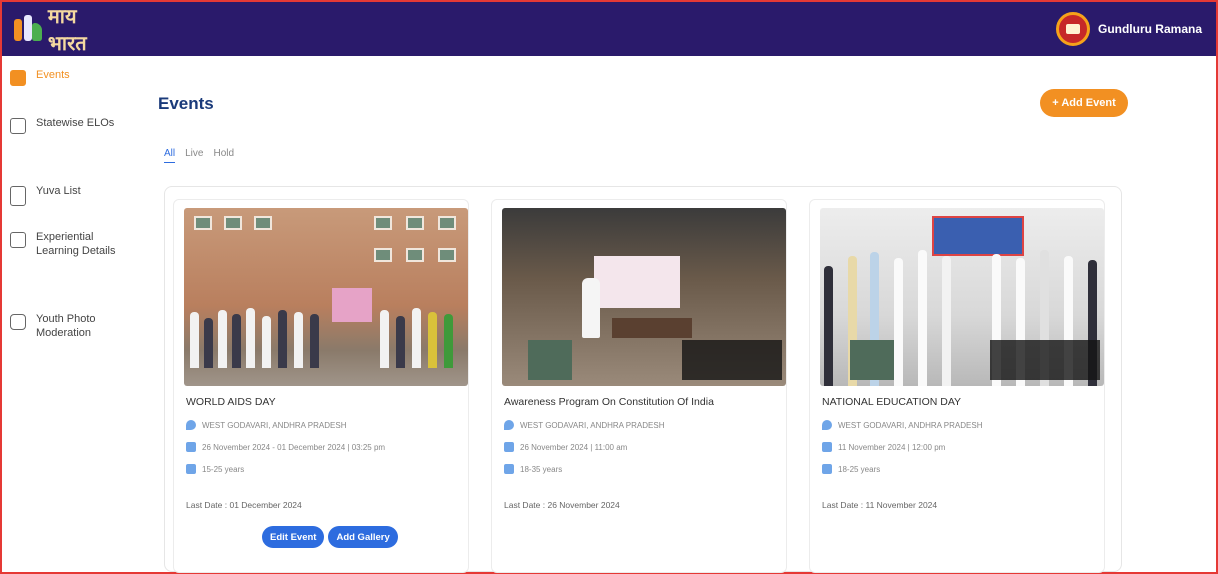 The image size is (1218, 574). I want to click on sidebar-item-label: Events, so click(53, 75).